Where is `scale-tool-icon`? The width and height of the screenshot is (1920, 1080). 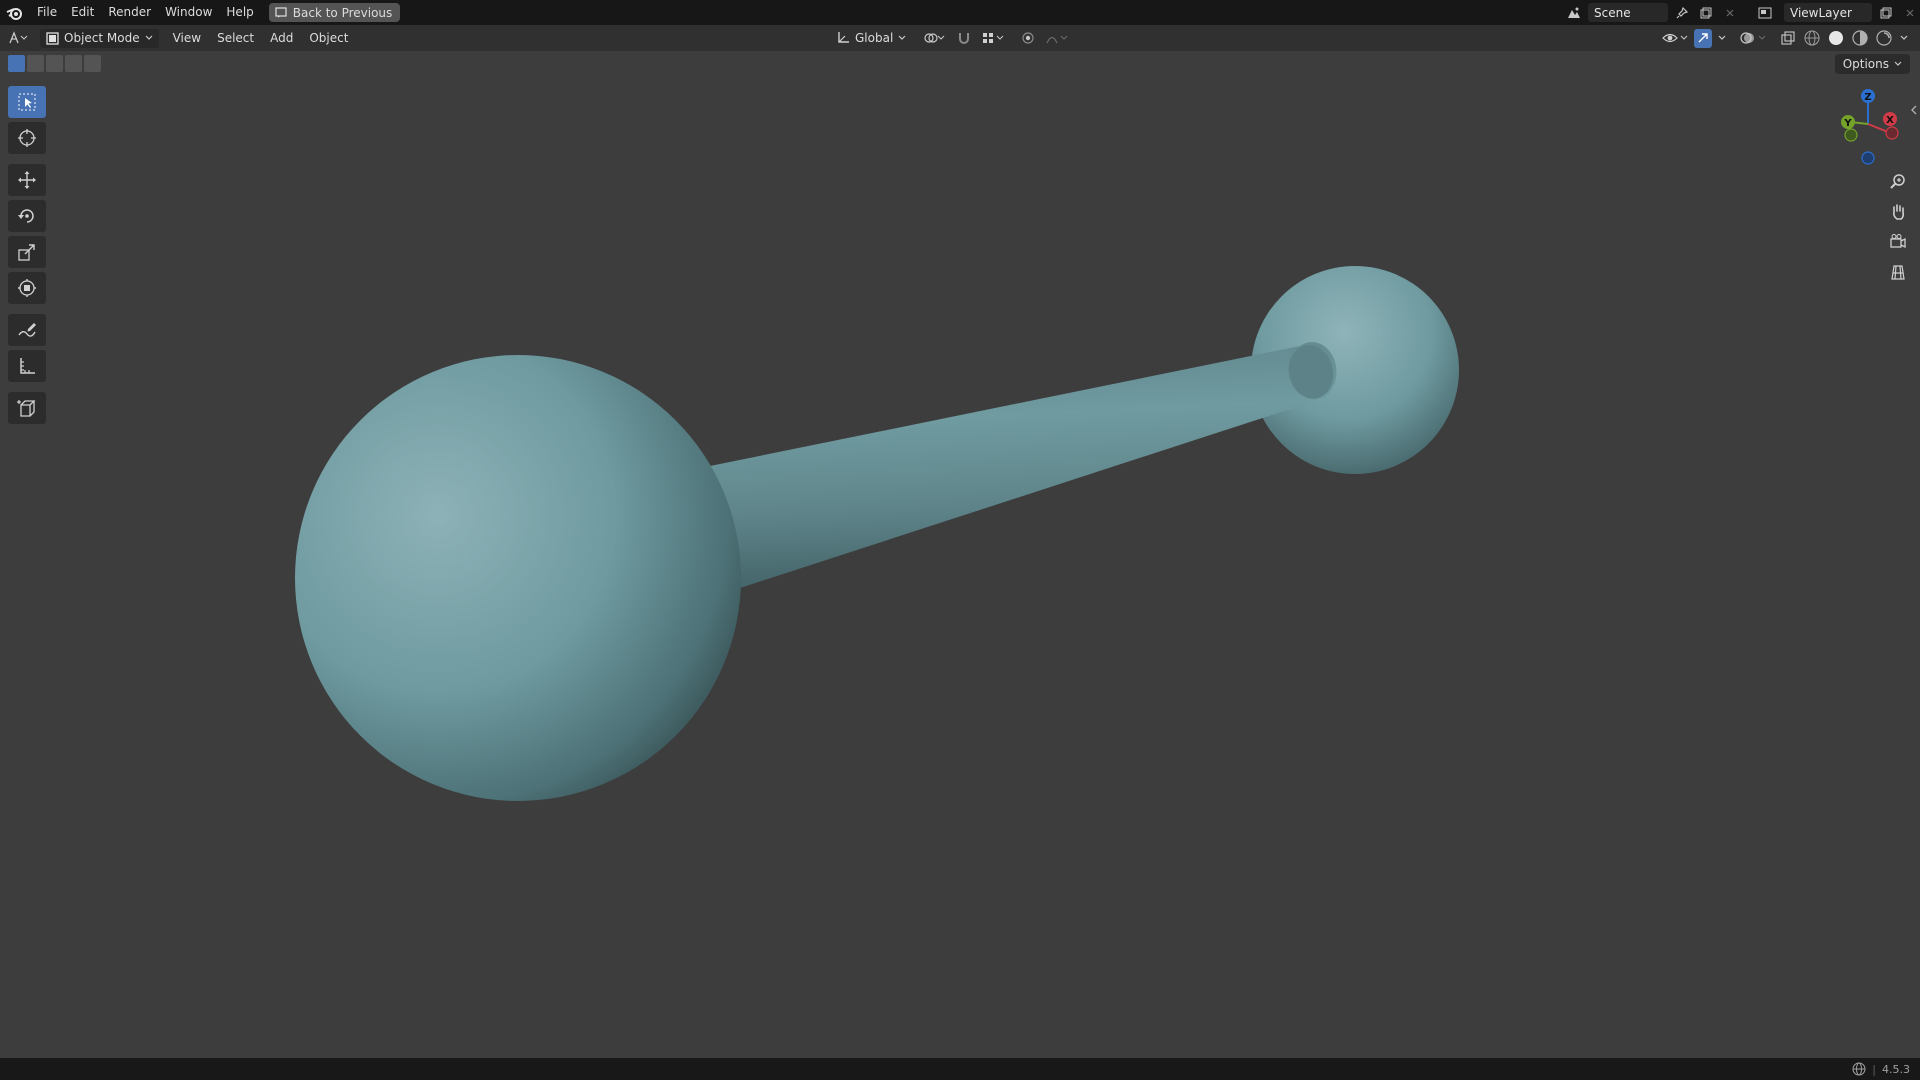
scale-tool-icon is located at coordinates (27, 252).